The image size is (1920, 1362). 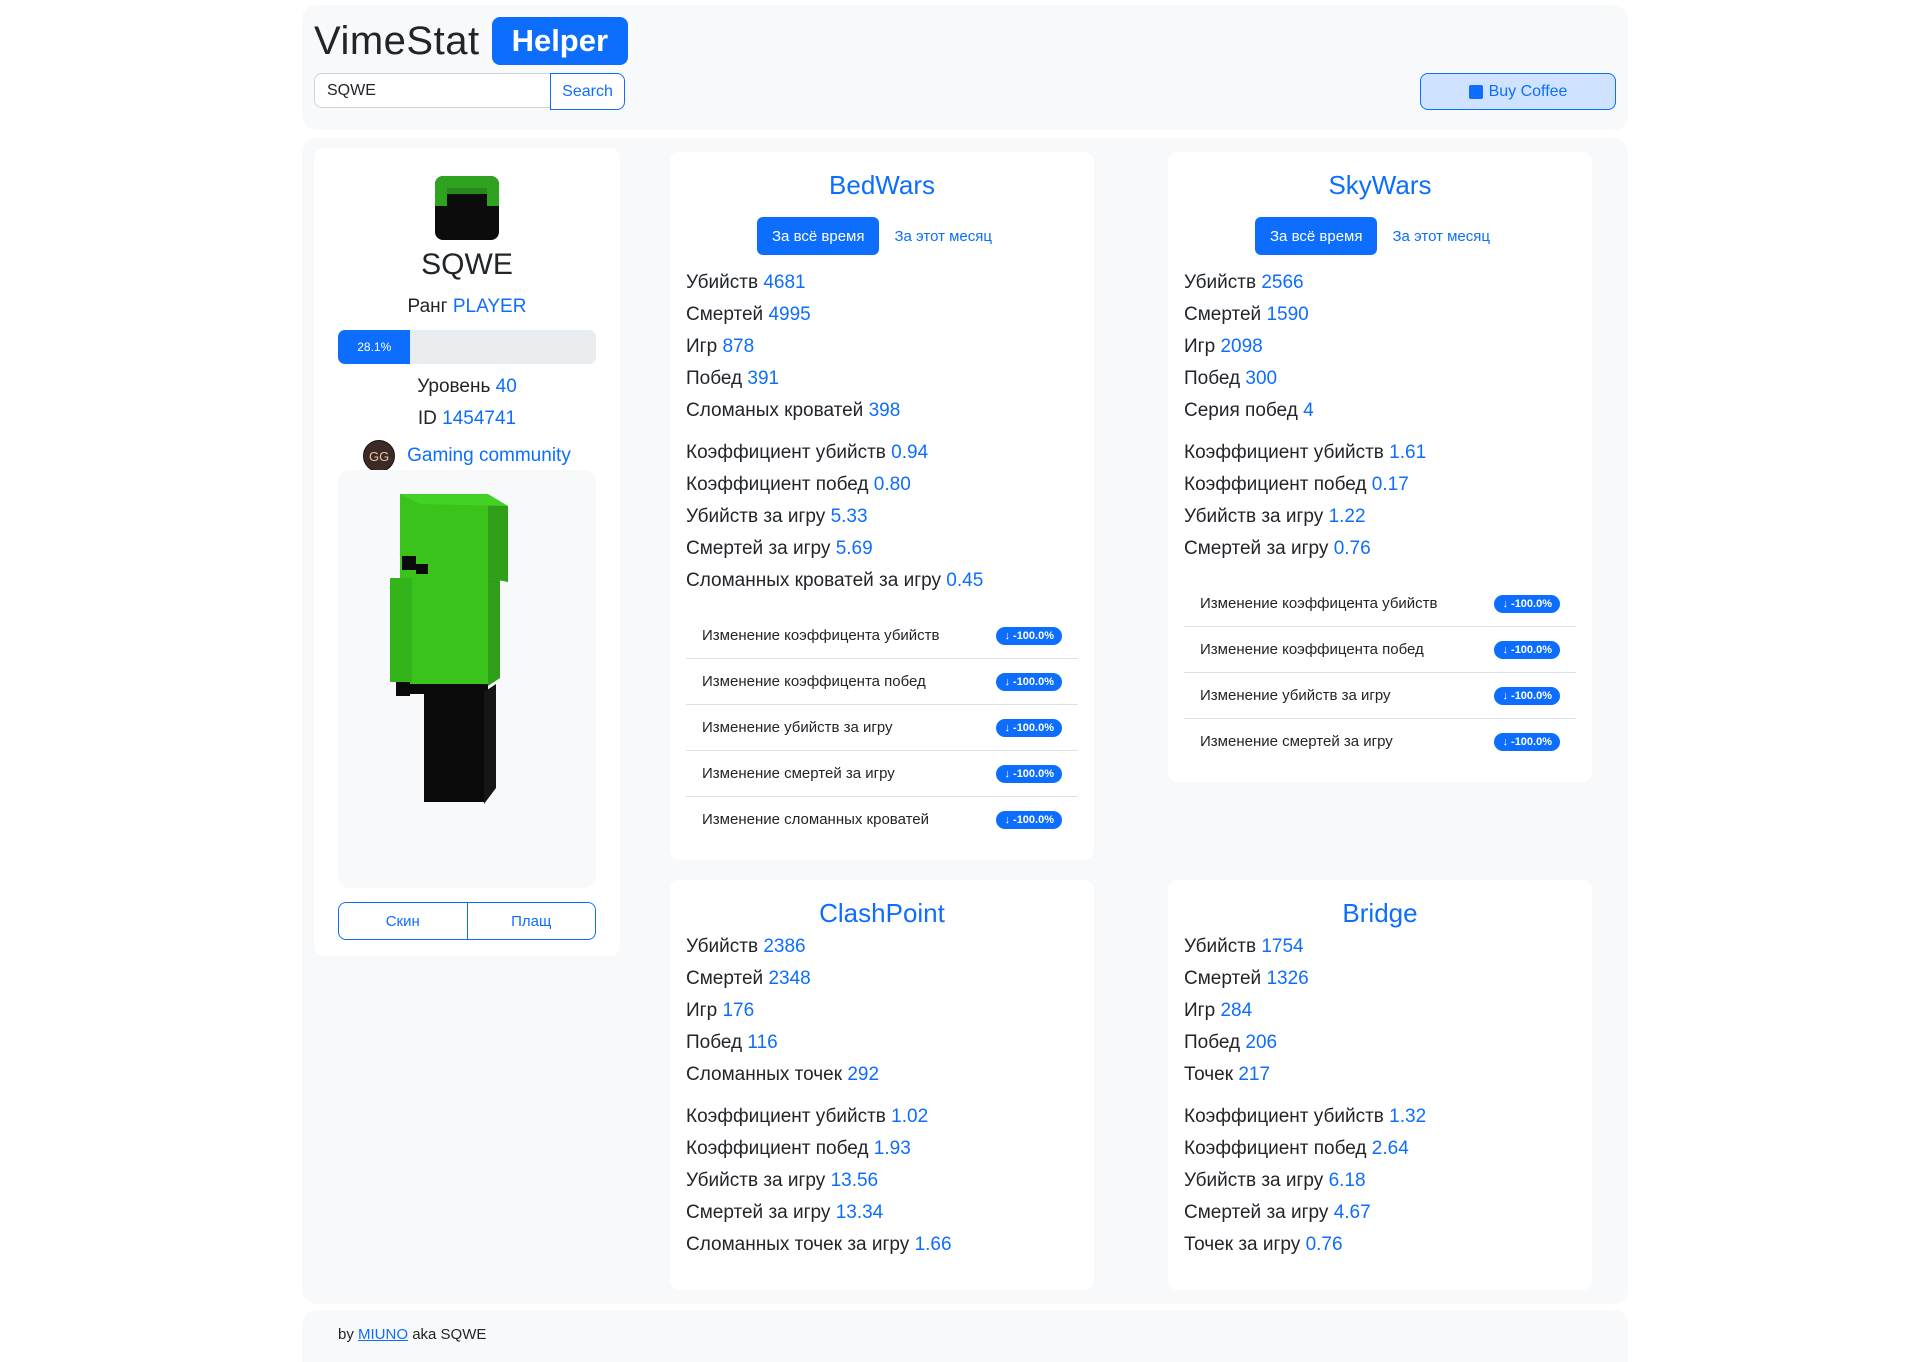 I want to click on change-row: Изменение коэффицента побед ↓ -100.0%, so click(x=882, y=682).